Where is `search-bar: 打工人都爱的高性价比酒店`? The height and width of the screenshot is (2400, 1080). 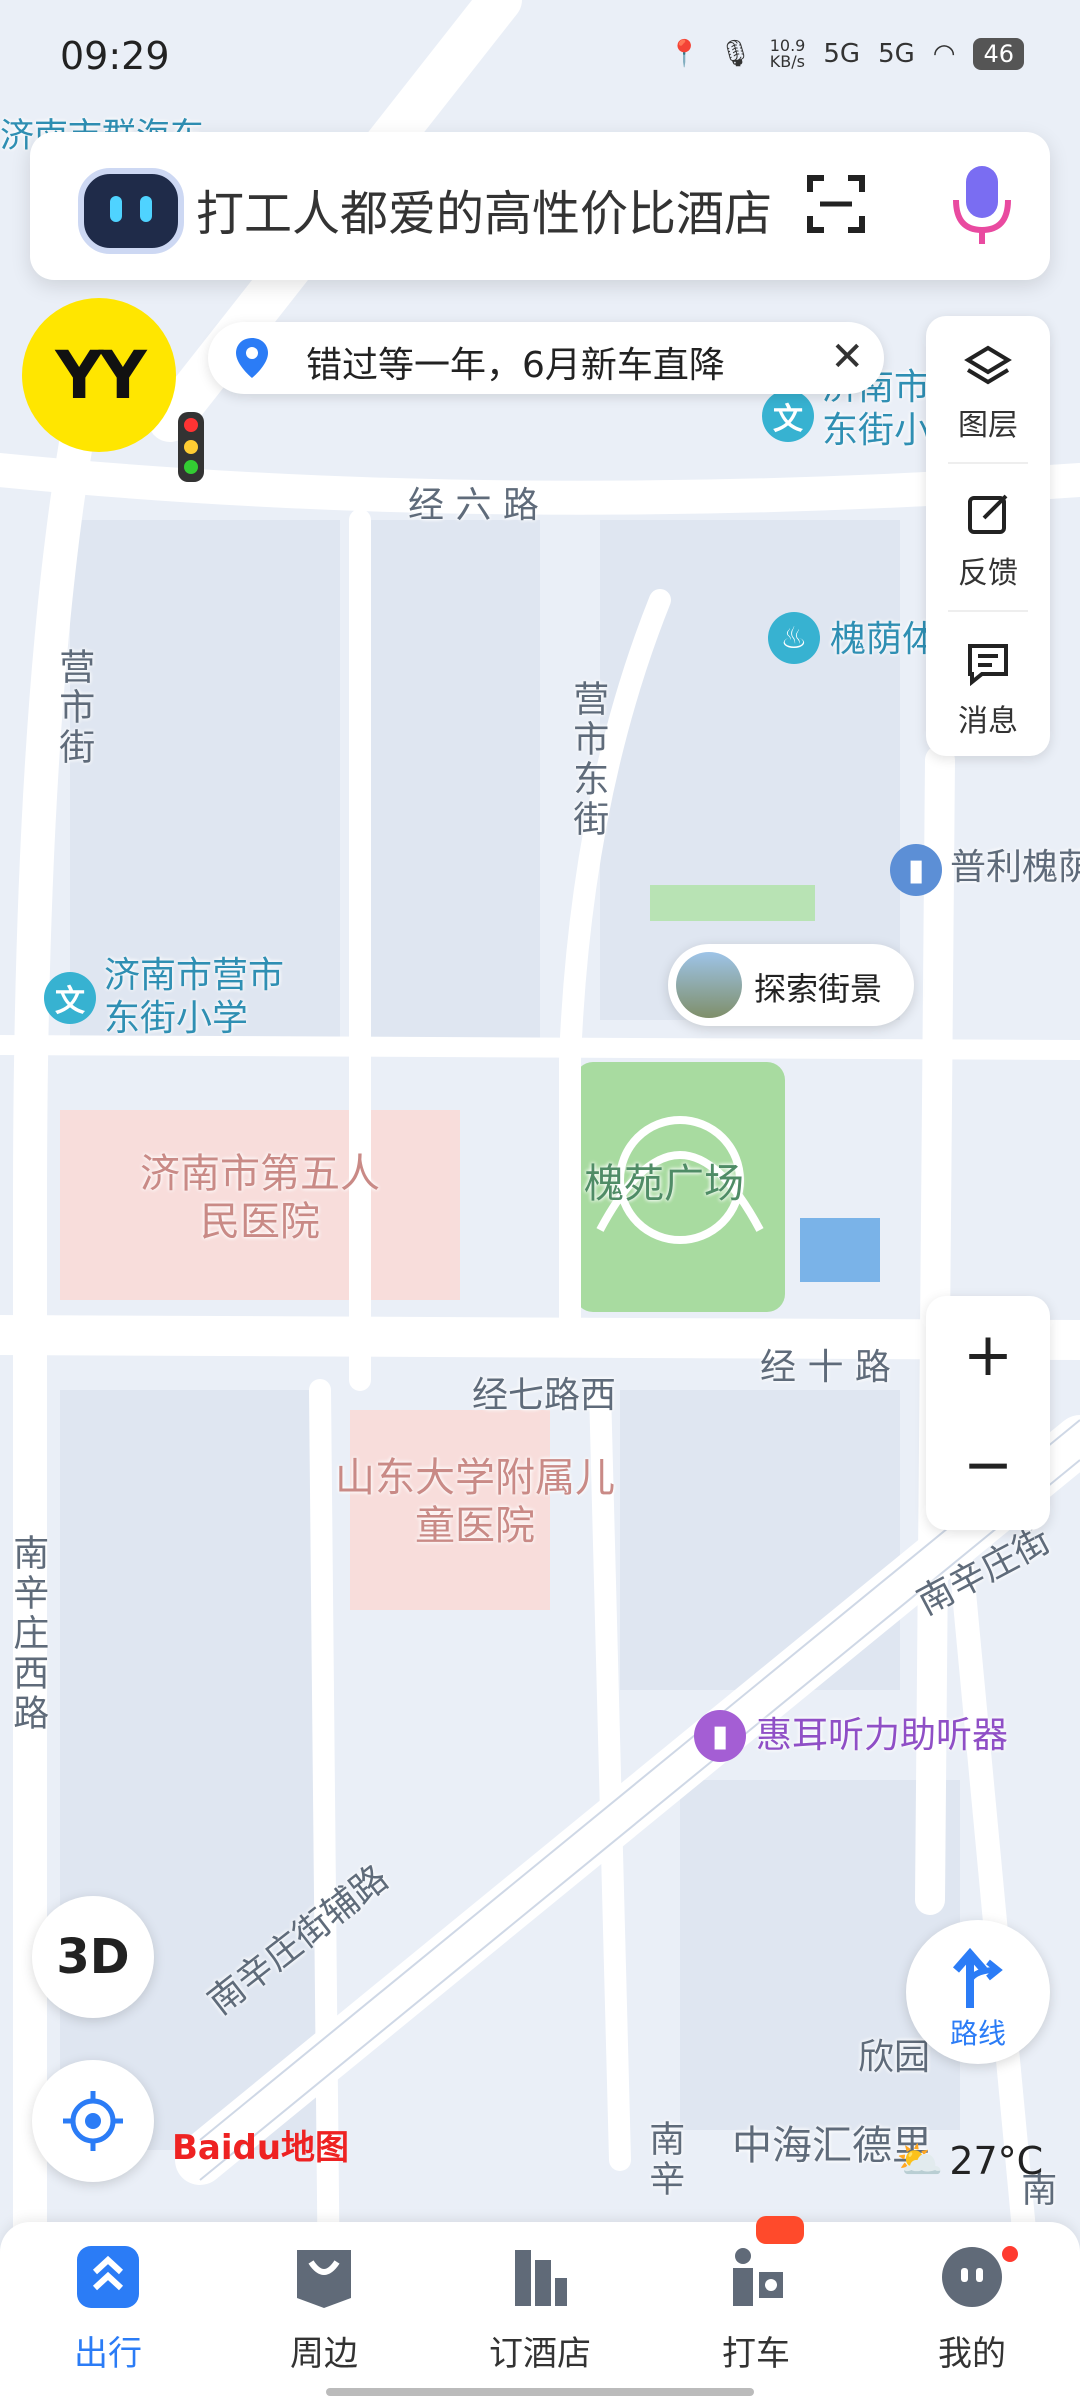 search-bar: 打工人都爱的高性价比酒店 is located at coordinates (540, 206).